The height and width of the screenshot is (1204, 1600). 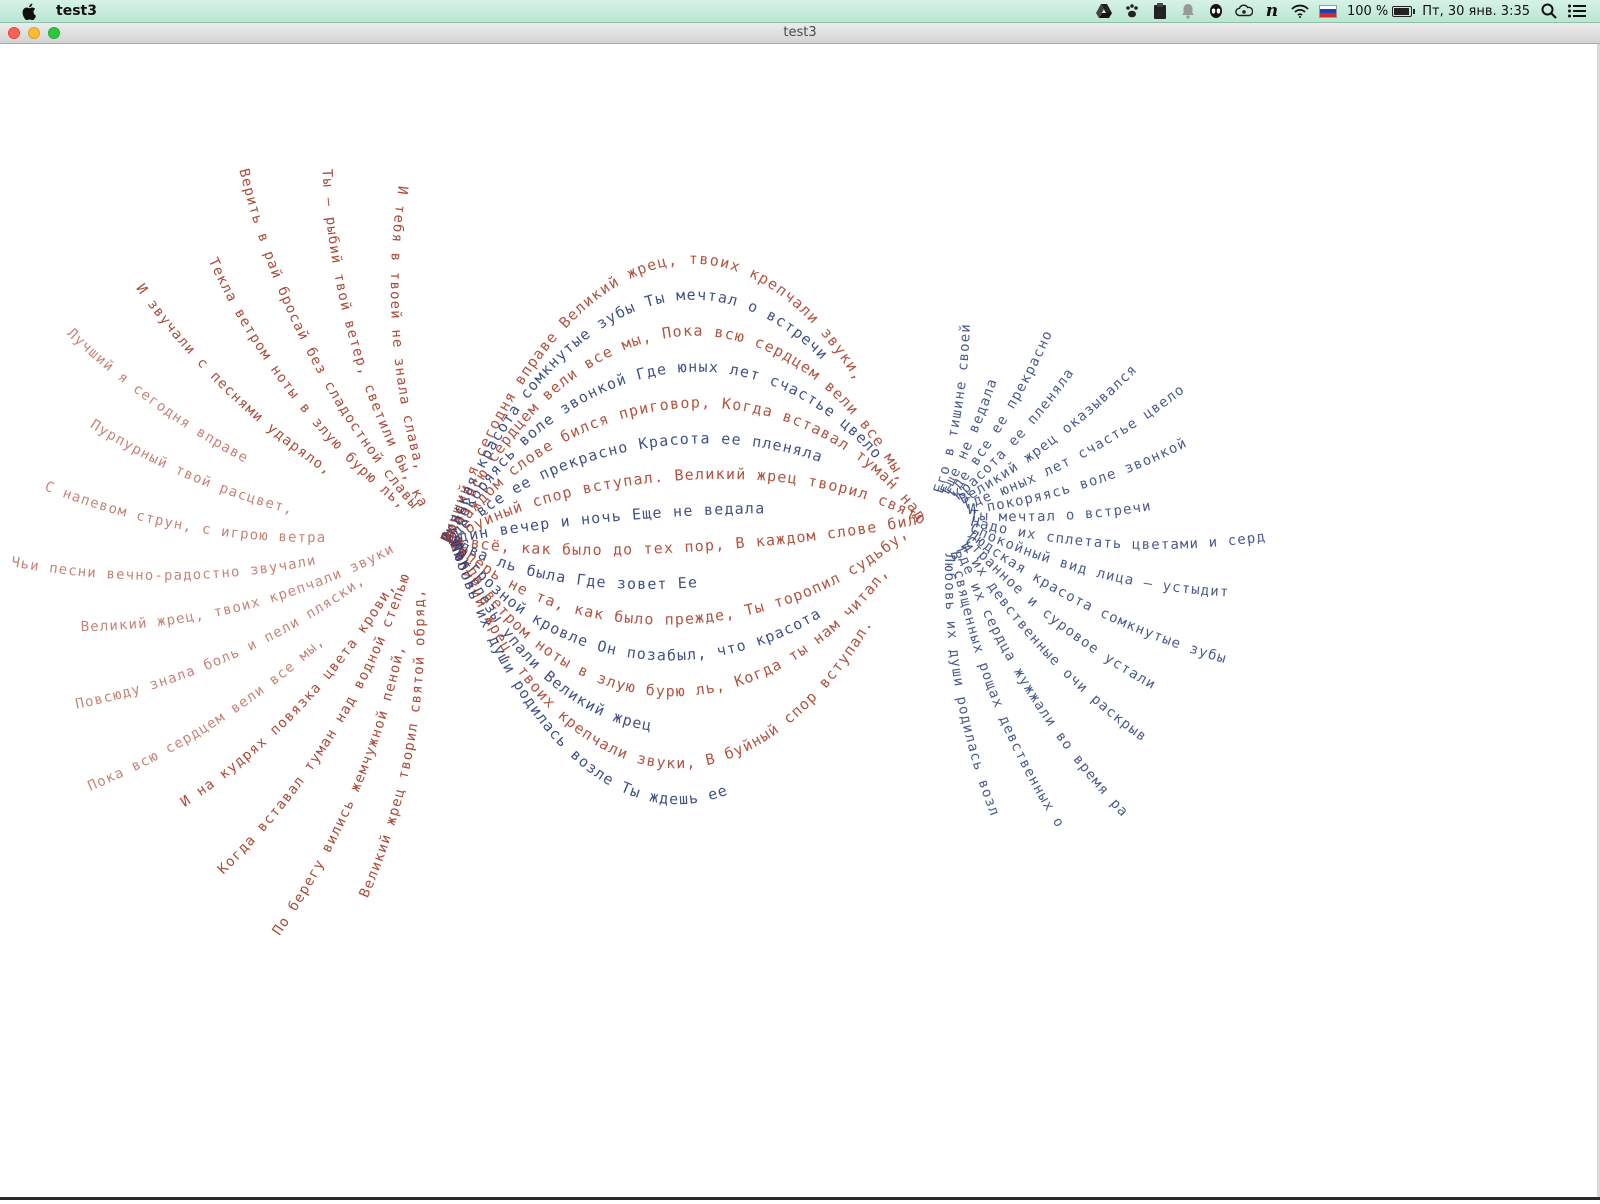 I want to click on n-app-icon: n, so click(x=1272, y=11).